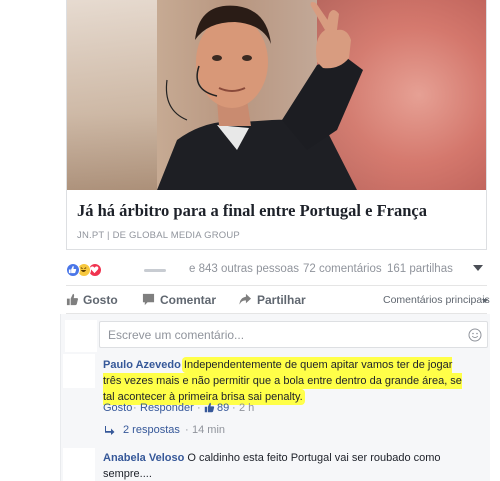 The image size is (500, 481). Describe the element at coordinates (209, 430) in the screenshot. I see `replies-timestamp: 14 min` at that location.